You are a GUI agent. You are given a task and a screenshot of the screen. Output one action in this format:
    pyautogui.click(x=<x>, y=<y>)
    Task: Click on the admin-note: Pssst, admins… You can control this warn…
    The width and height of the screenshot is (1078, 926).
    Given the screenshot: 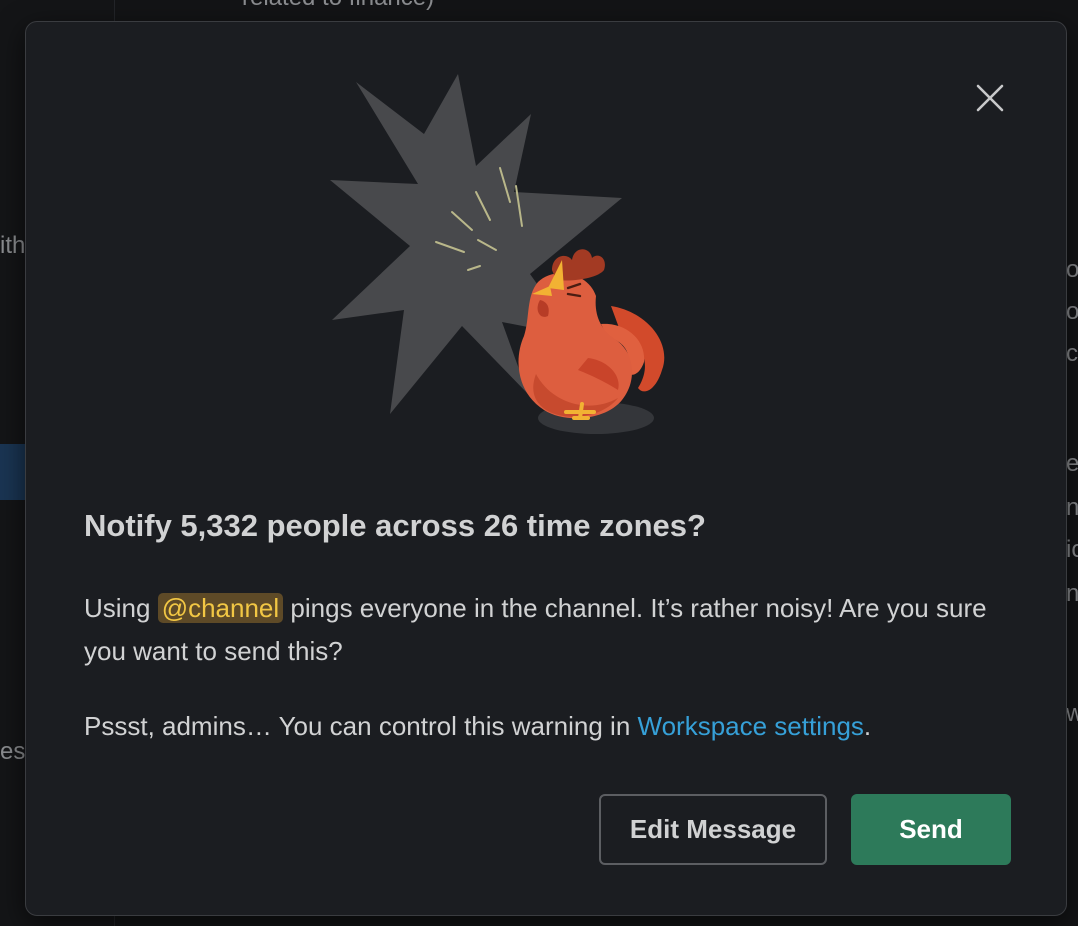 What is the action you would take?
    pyautogui.click(x=554, y=726)
    